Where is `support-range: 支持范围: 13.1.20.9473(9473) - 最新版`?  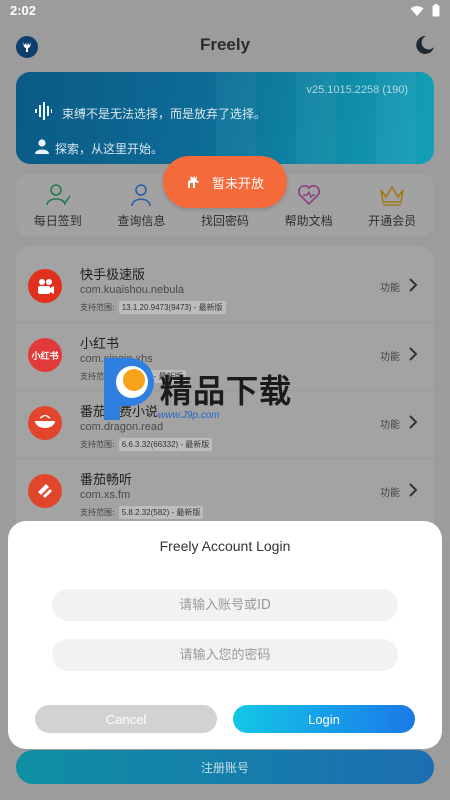 support-range: 支持范围: 13.1.20.9473(9473) - 最新版 is located at coordinates (153, 307).